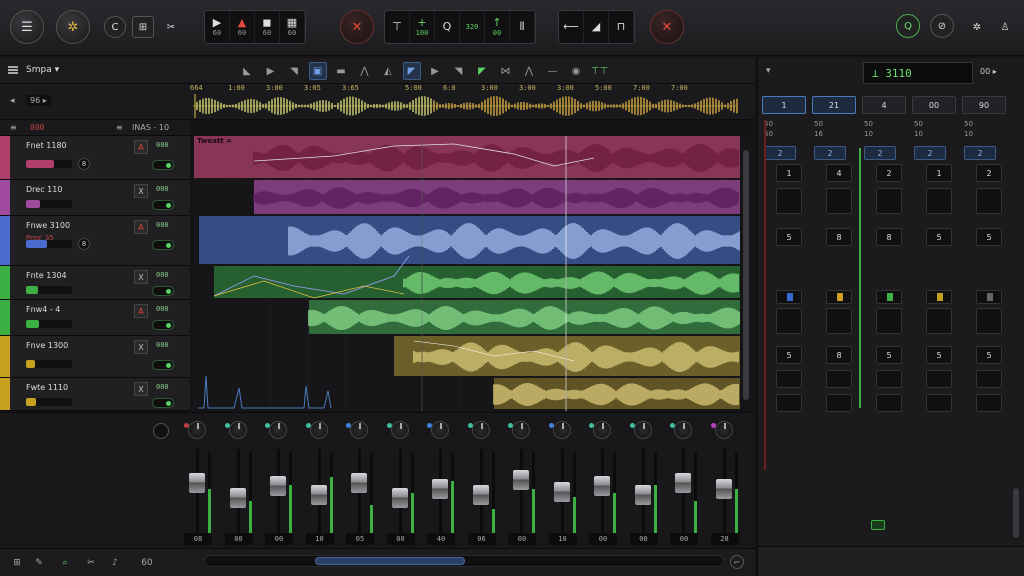  Describe the element at coordinates (784, 105) in the screenshot. I see `inspector-tab: 1` at that location.